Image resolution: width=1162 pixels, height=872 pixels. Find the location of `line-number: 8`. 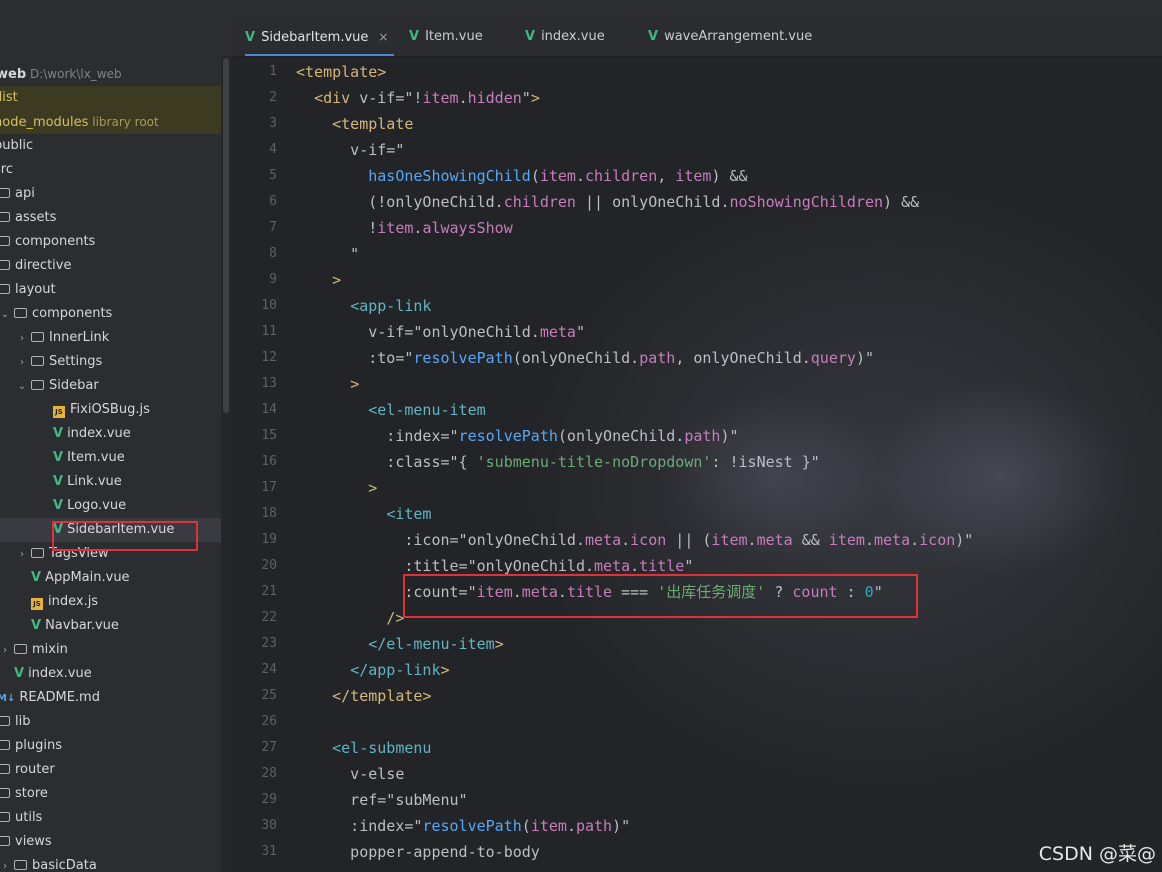

line-number: 8 is located at coordinates (273, 253).